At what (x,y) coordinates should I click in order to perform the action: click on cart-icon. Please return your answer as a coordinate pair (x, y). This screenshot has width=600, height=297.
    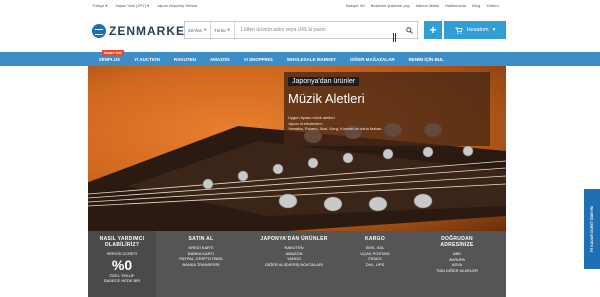
    Looking at the image, I should click on (458, 30).